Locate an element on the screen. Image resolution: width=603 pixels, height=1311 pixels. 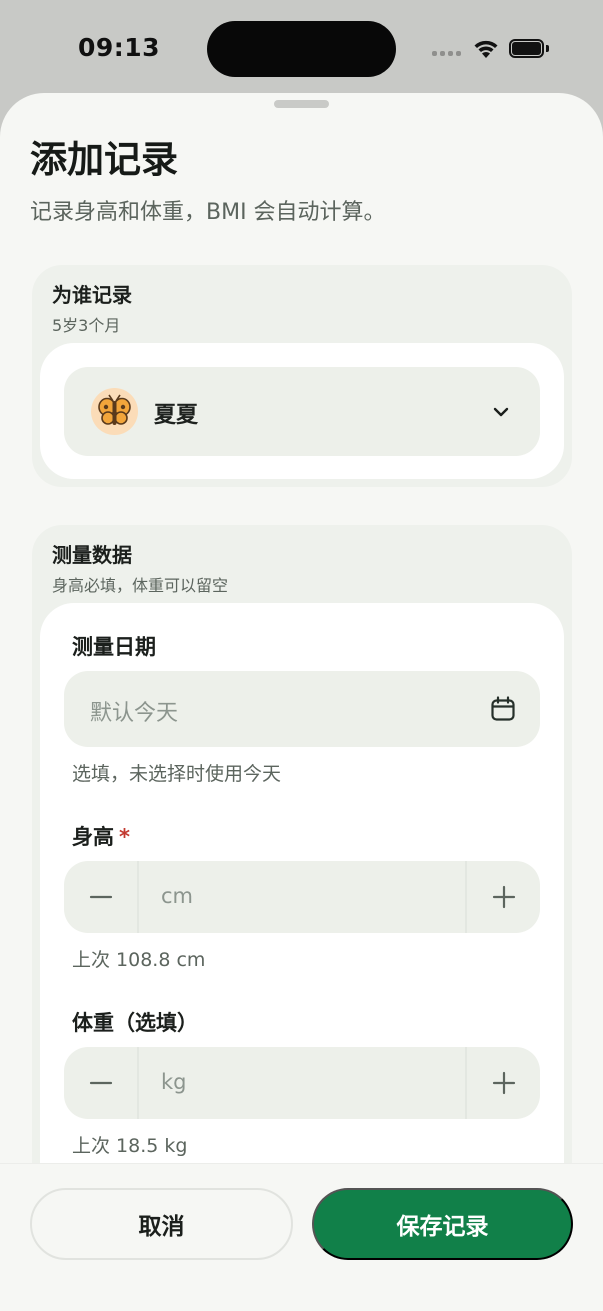
cancel-button: 取消 is located at coordinates (161, 1224).